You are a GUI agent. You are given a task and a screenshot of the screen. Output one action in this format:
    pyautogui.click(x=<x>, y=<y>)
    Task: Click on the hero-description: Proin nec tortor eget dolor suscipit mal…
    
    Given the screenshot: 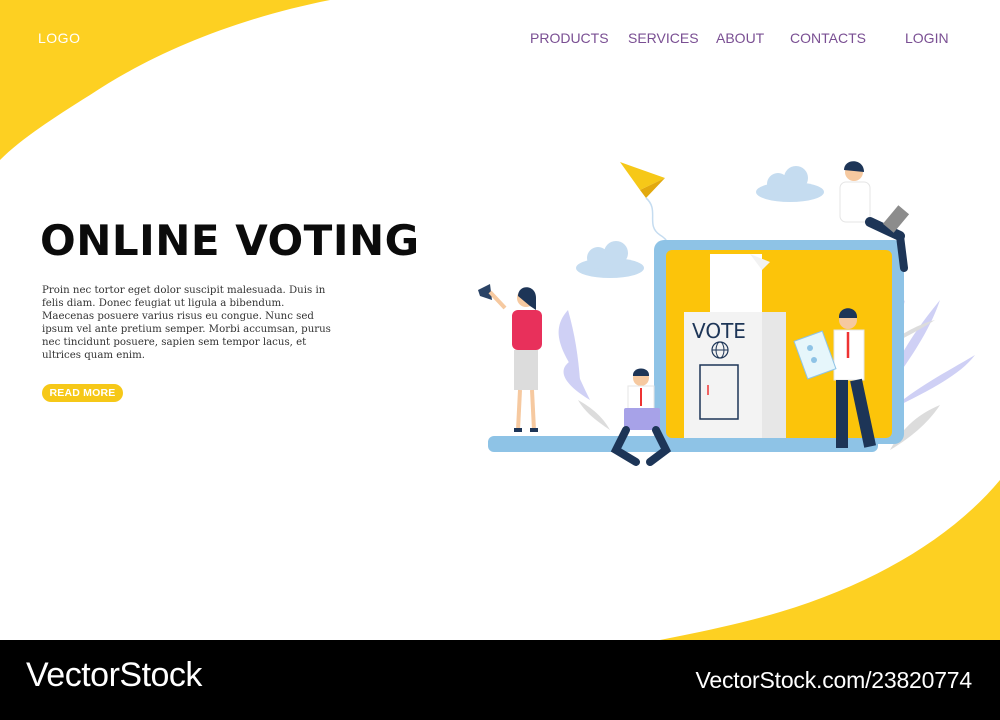 What is the action you would take?
    pyautogui.click(x=186, y=323)
    